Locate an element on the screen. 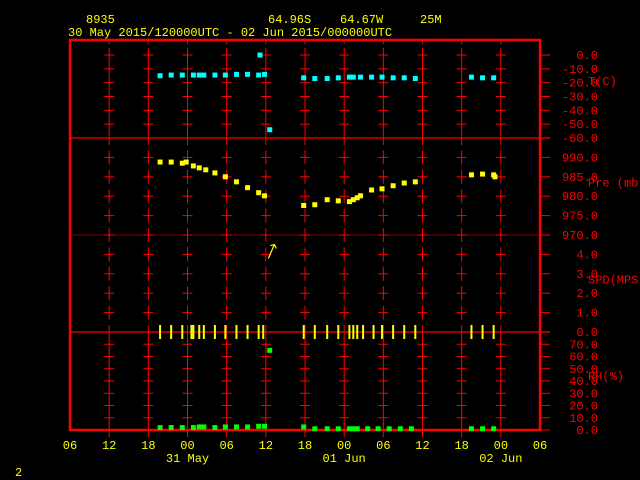 The width and height of the screenshot is (640, 480). wind-direction-arrow is located at coordinates (272, 251).